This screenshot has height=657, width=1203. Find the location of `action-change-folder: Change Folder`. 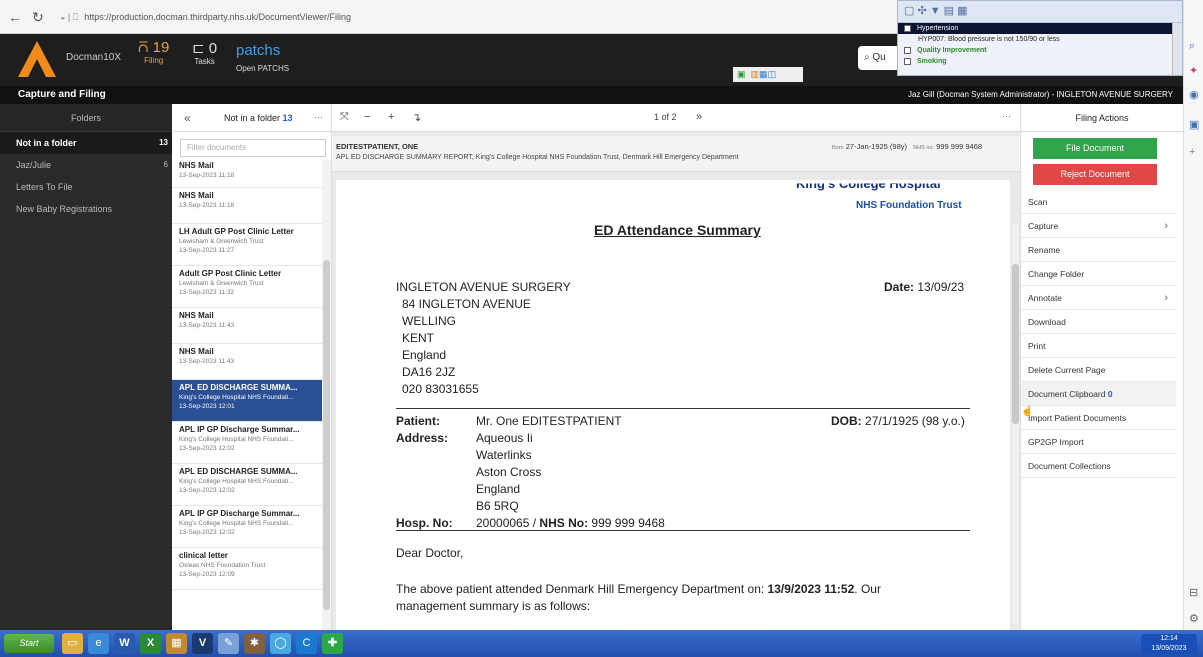

action-change-folder: Change Folder is located at coordinates (1098, 274).